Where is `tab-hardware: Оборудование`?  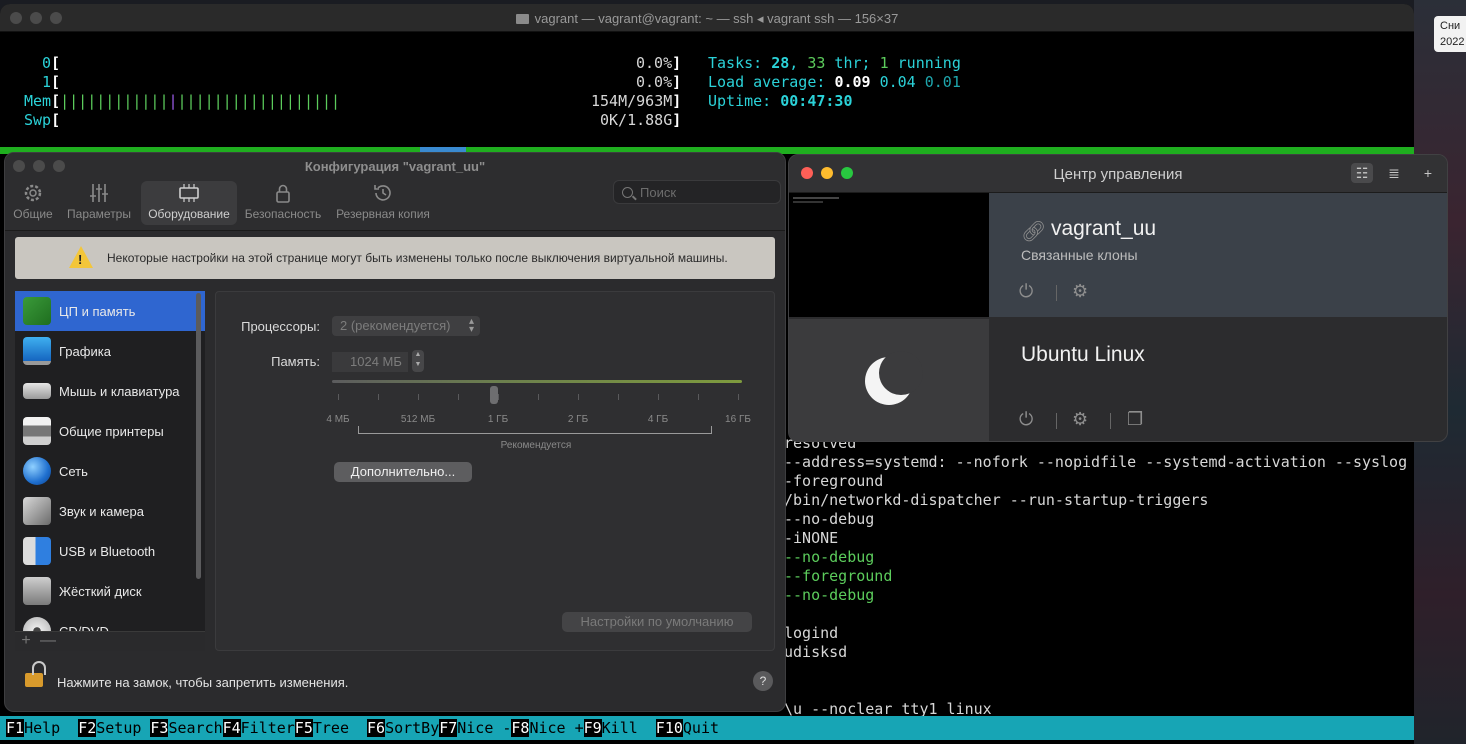 tab-hardware: Оборудование is located at coordinates (189, 203).